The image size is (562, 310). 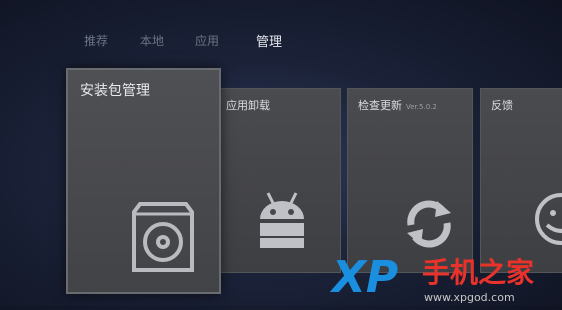 What do you see at coordinates (269, 40) in the screenshot?
I see `tab-manage: 管理` at bounding box center [269, 40].